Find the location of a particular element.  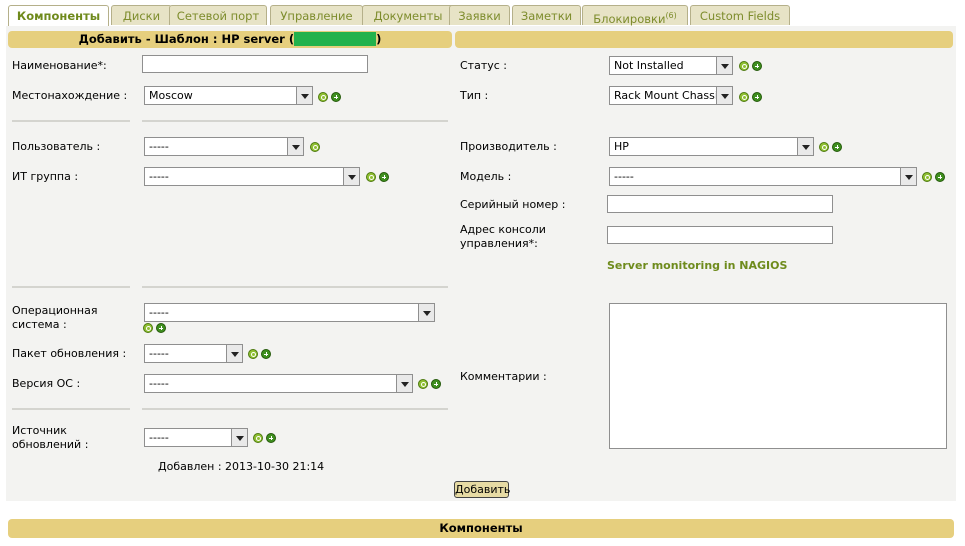

type-label: Тип : is located at coordinates (474, 95).